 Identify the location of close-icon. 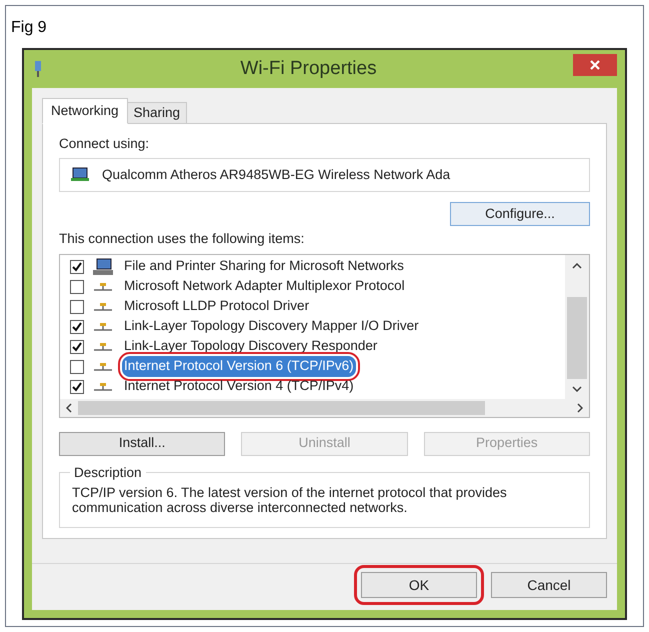
(595, 65).